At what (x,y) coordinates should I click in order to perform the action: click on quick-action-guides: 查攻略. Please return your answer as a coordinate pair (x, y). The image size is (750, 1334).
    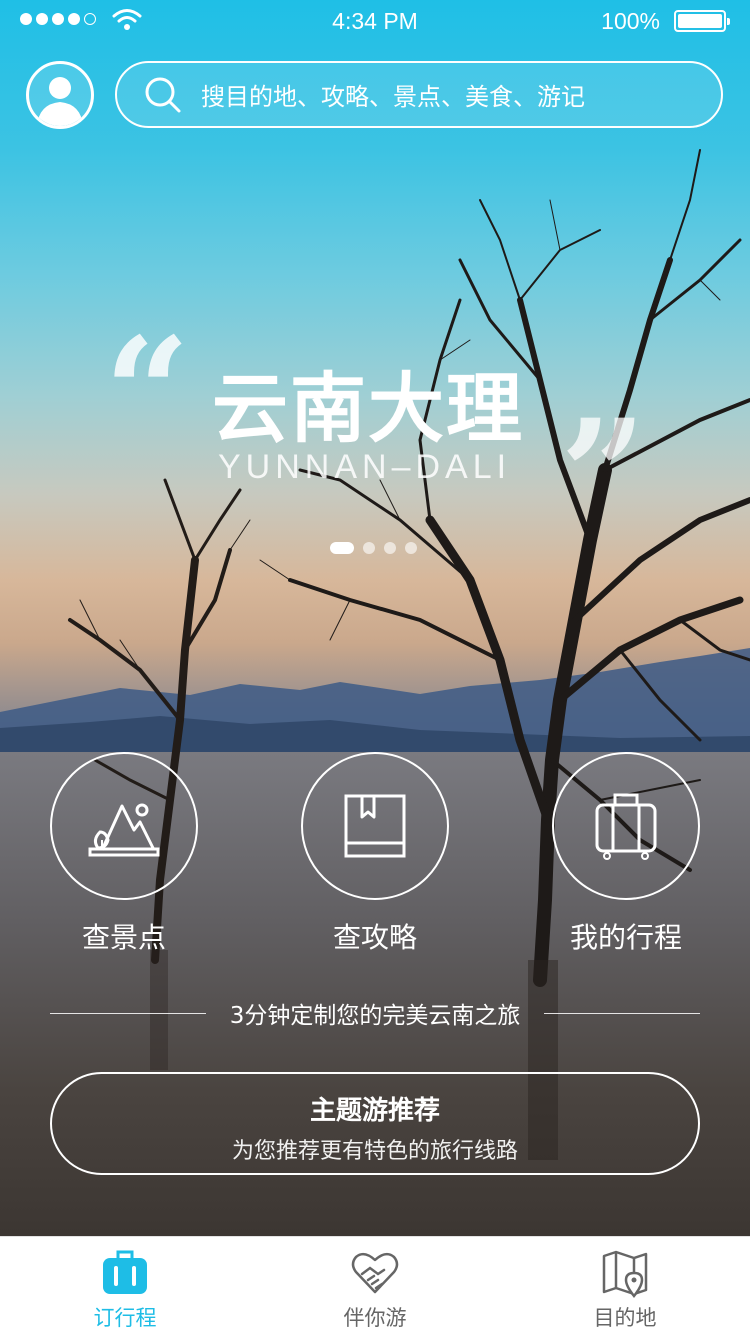
    Looking at the image, I should click on (375, 854).